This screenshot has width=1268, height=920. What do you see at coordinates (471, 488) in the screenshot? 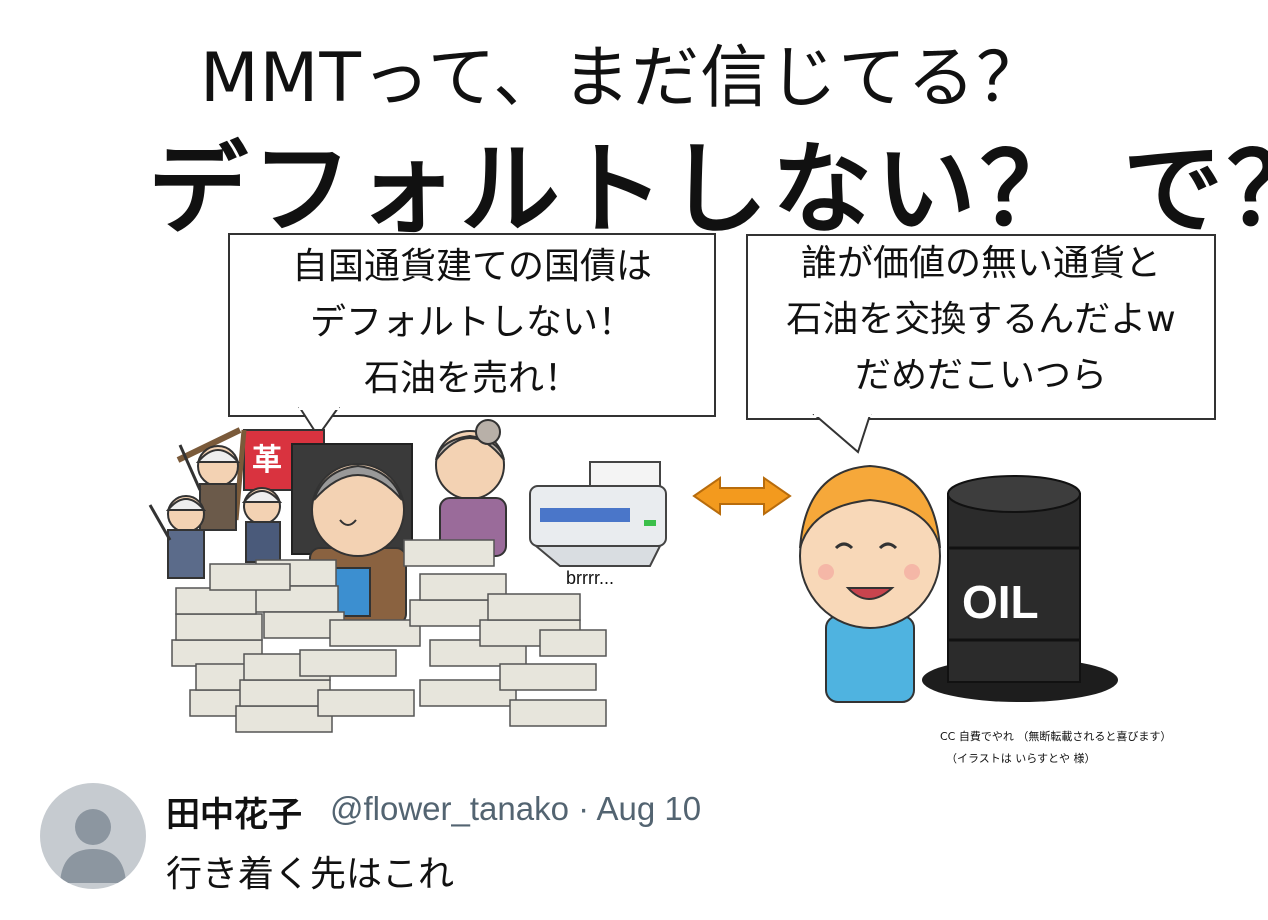
I see `old-woman` at bounding box center [471, 488].